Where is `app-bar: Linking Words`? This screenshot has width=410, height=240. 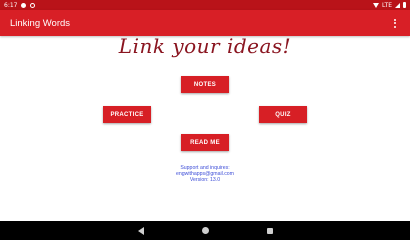 app-bar: Linking Words is located at coordinates (205, 23).